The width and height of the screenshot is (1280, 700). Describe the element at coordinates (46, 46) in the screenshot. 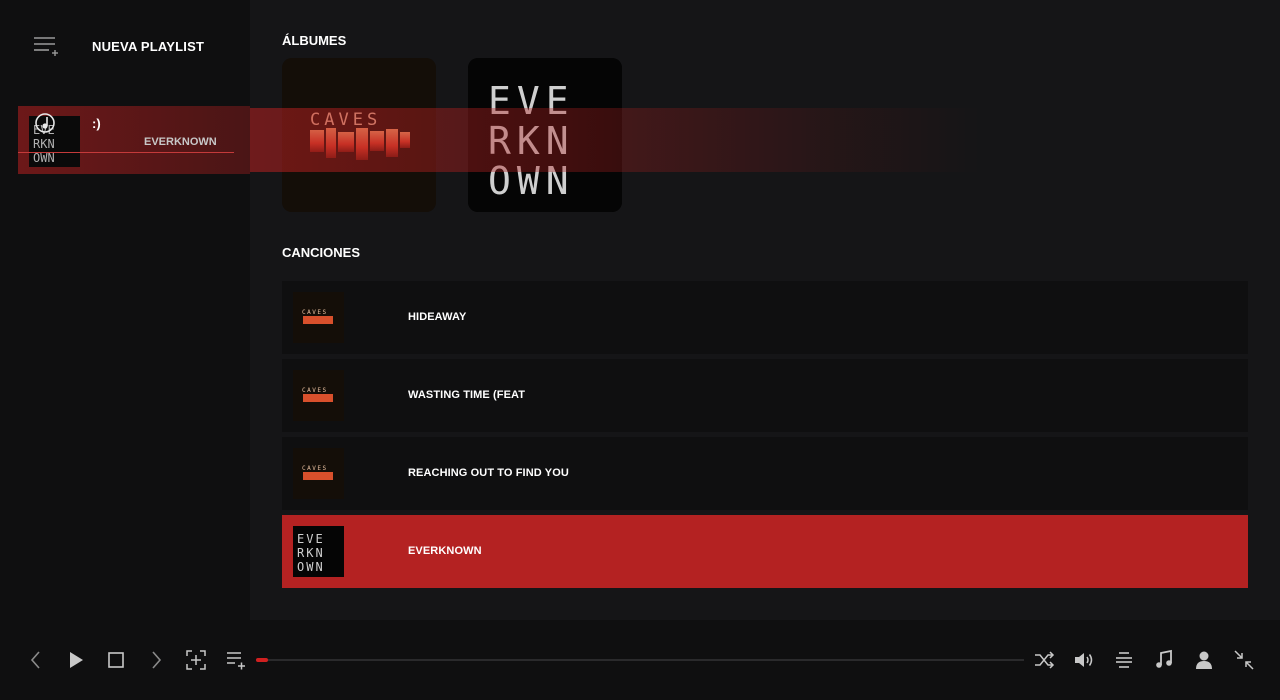

I see `new-playlist-icon` at that location.